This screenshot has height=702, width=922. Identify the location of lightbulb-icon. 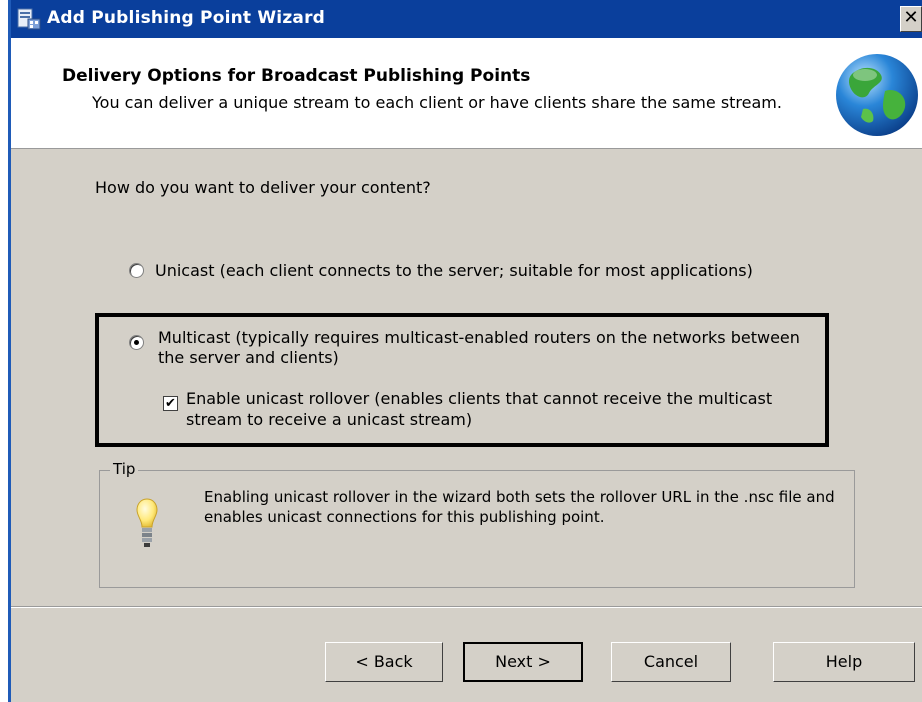
(147, 522).